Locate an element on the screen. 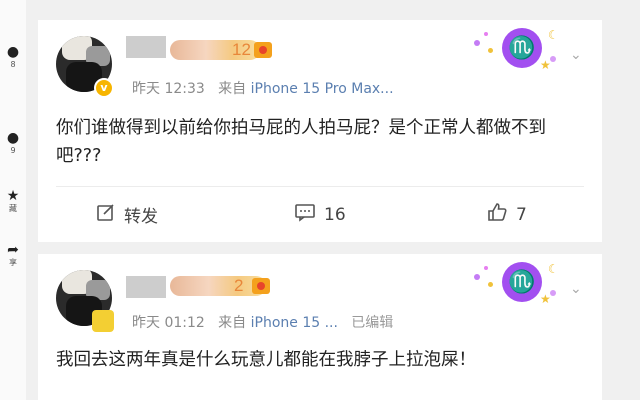 The height and width of the screenshot is (400, 640). verified-badge-icon: v is located at coordinates (104, 88).